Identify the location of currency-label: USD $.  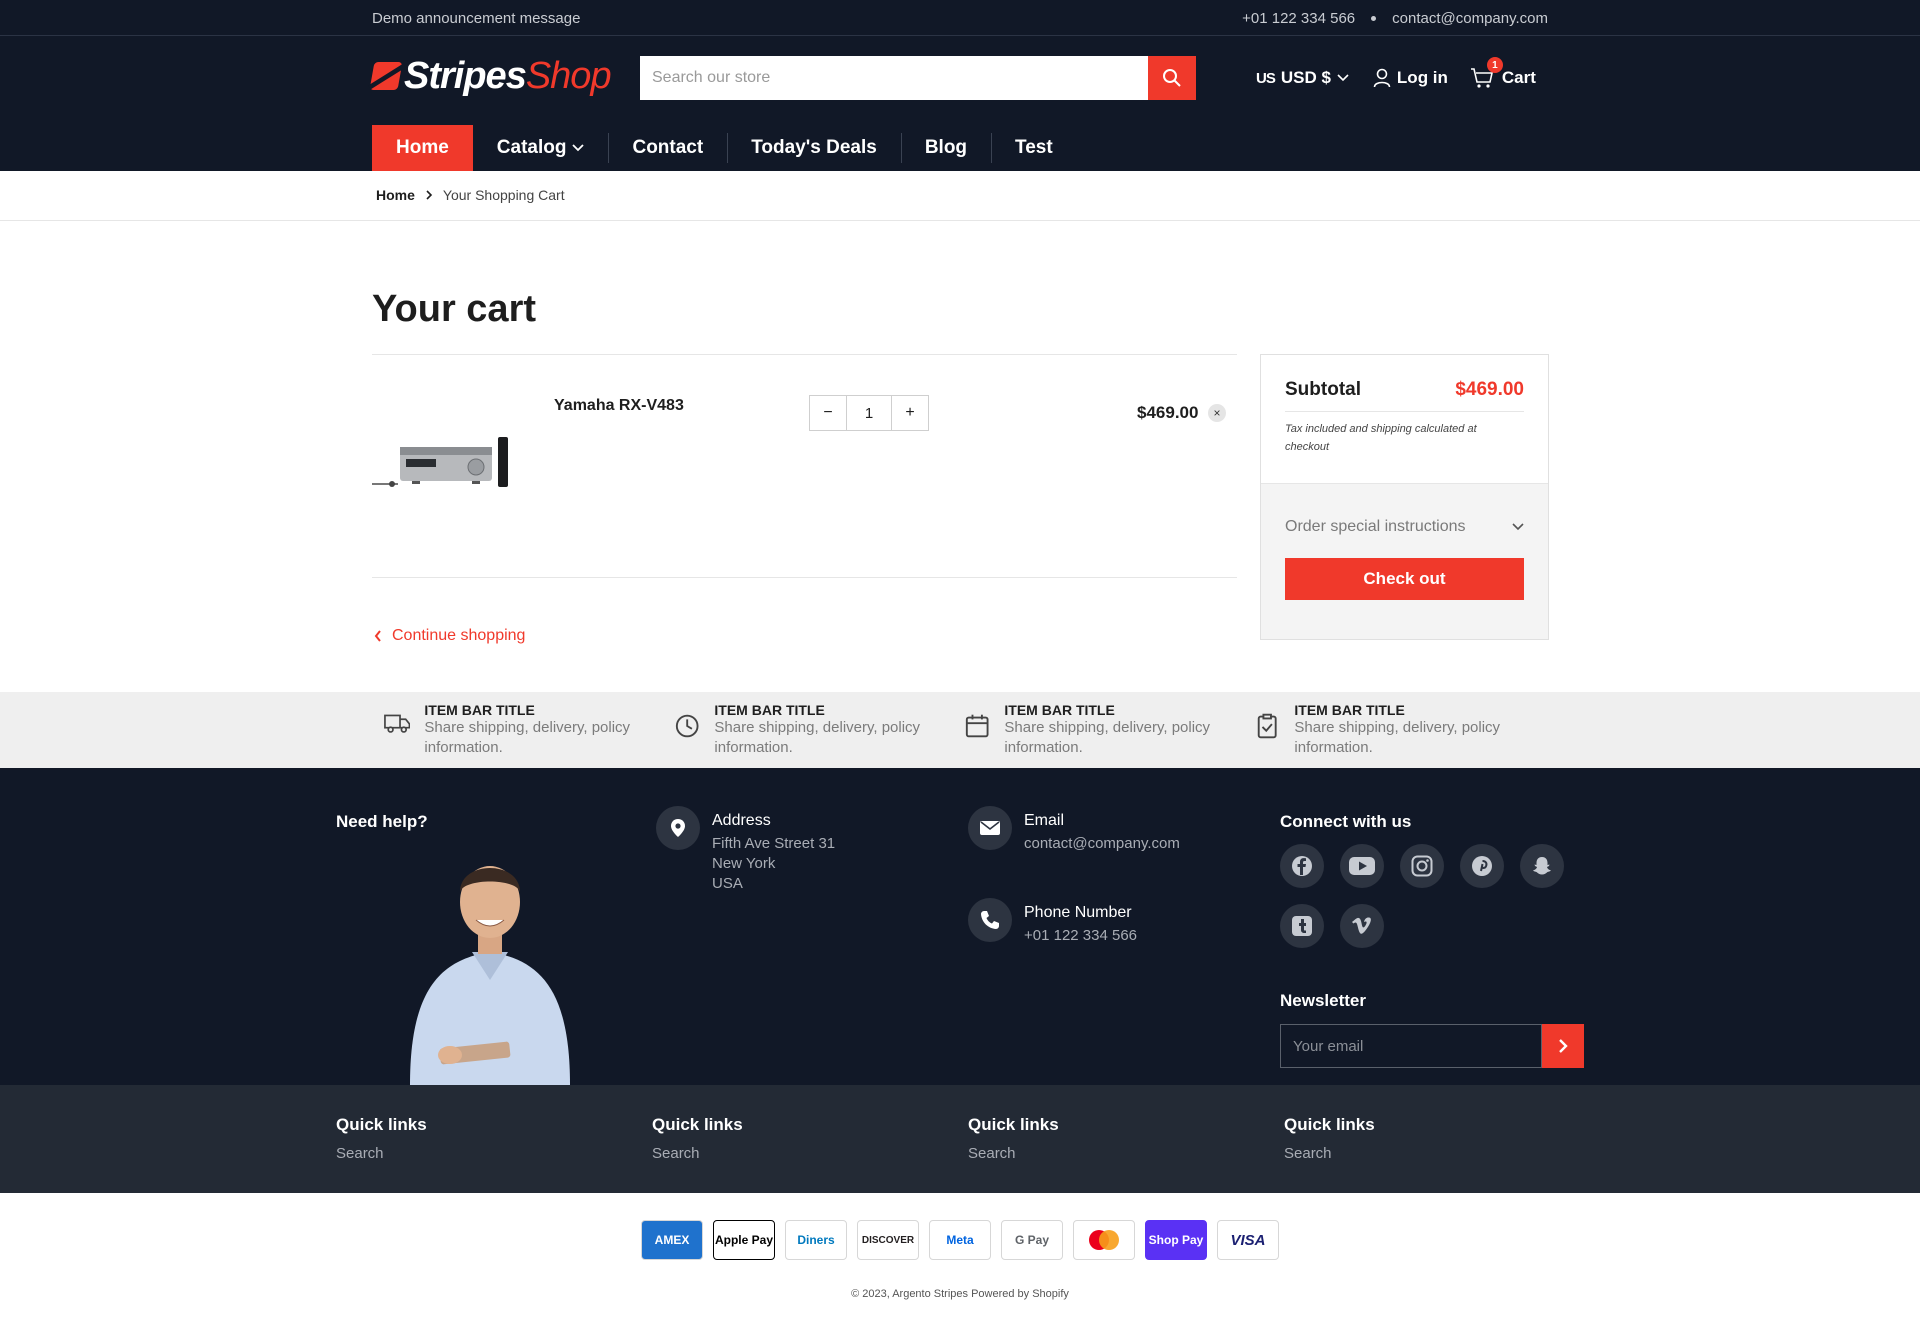
(1305, 77).